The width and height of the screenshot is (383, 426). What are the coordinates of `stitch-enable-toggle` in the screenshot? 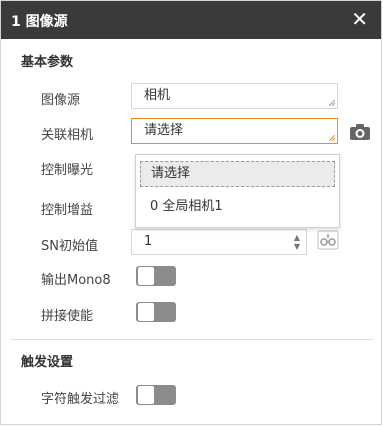 It's located at (156, 312).